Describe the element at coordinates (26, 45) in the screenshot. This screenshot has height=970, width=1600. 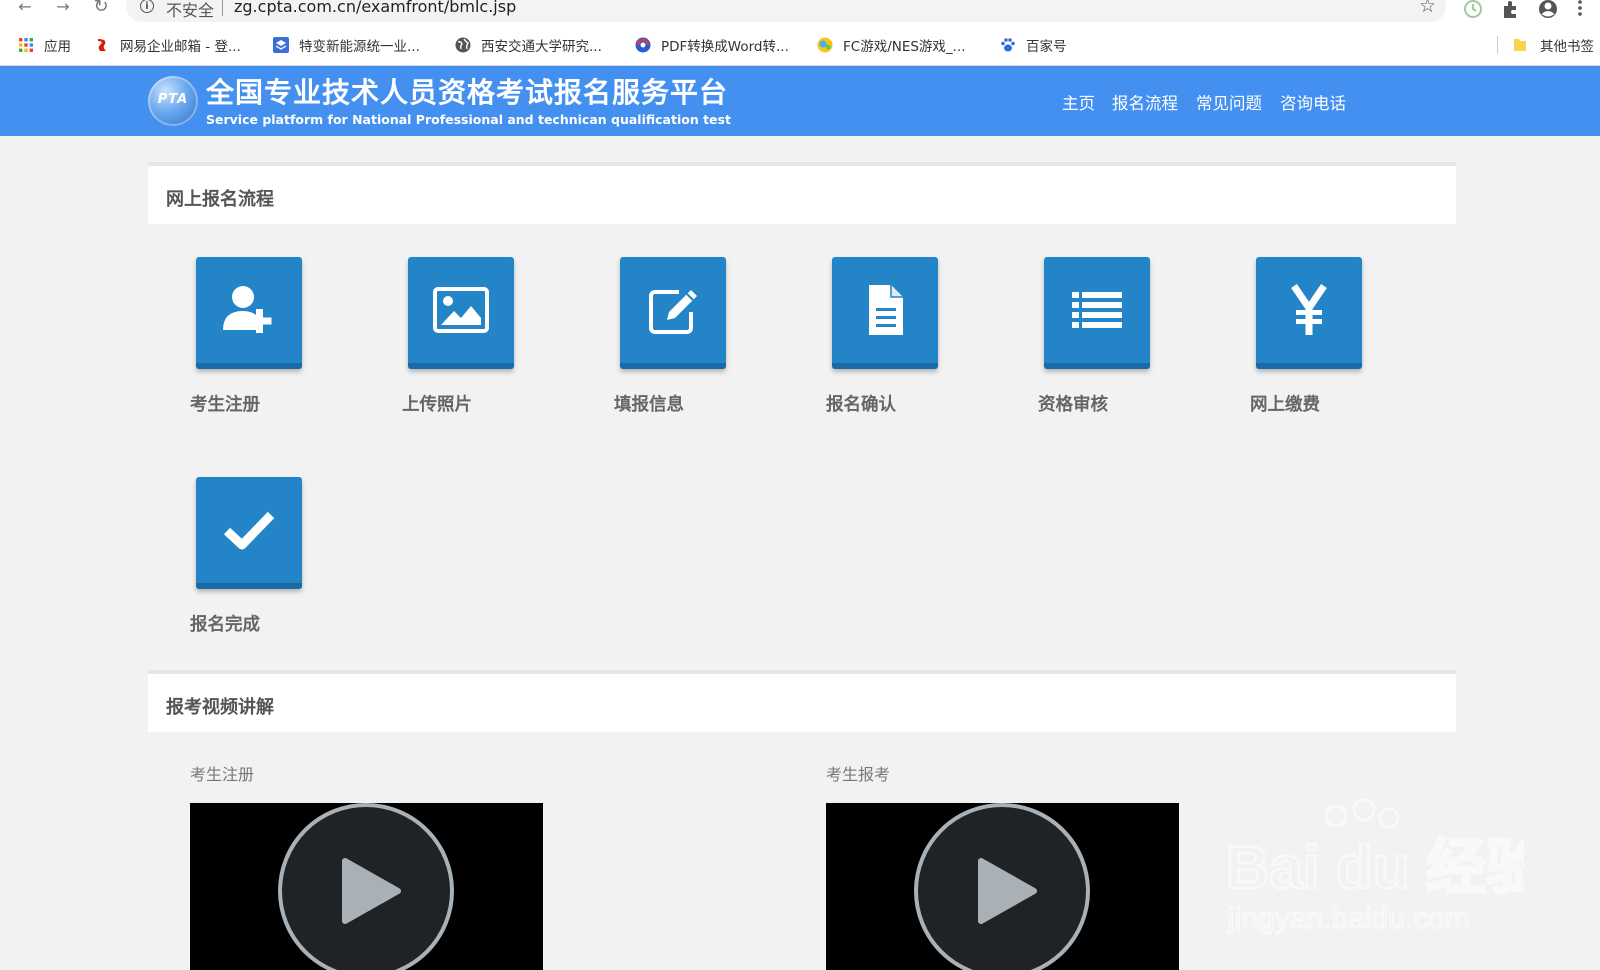
I see `apps-grid-icon` at that location.